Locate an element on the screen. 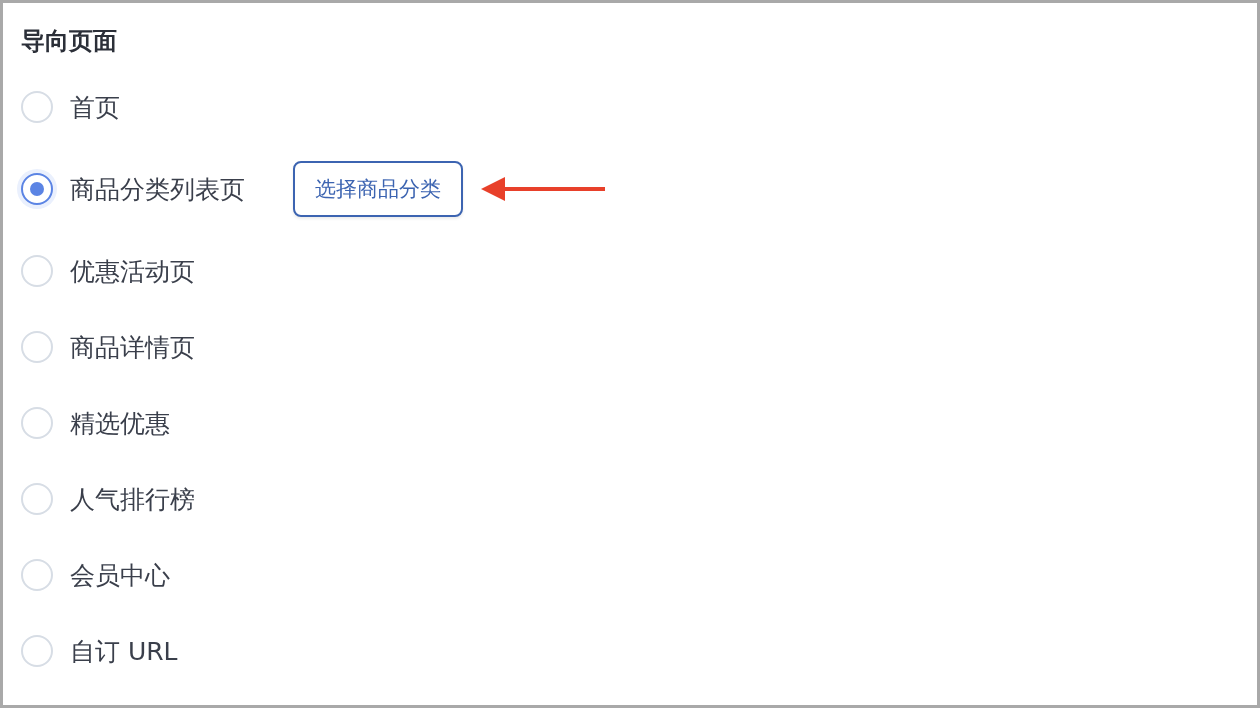  option-label: 精选优惠 is located at coordinates (120, 423).